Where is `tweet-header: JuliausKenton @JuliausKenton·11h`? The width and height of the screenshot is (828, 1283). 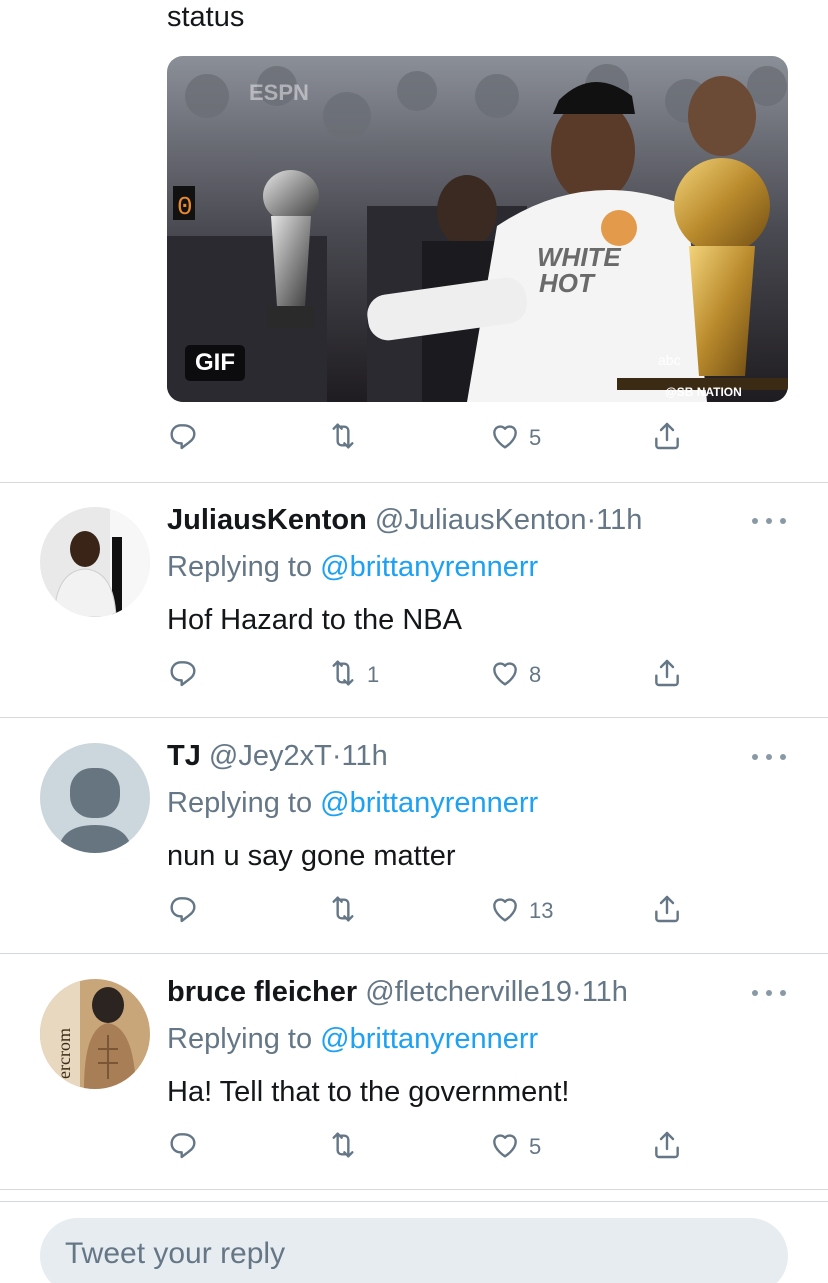
tweet-header: JuliausKenton @JuliausKenton·11h is located at coordinates (405, 520).